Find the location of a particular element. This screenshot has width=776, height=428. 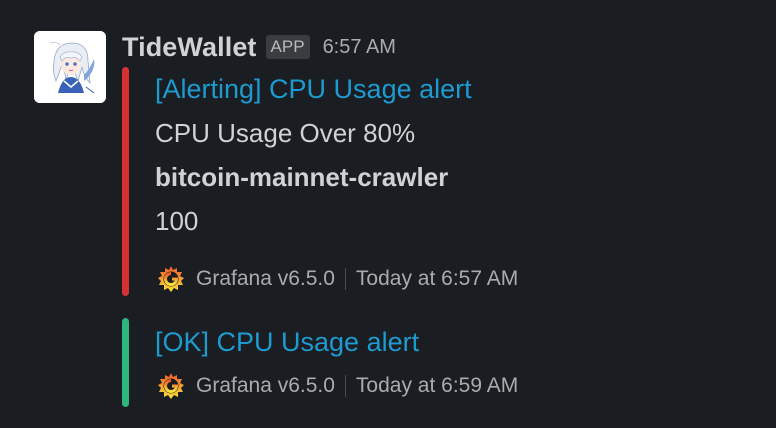

anime-character-avatar-icon is located at coordinates (70, 67).